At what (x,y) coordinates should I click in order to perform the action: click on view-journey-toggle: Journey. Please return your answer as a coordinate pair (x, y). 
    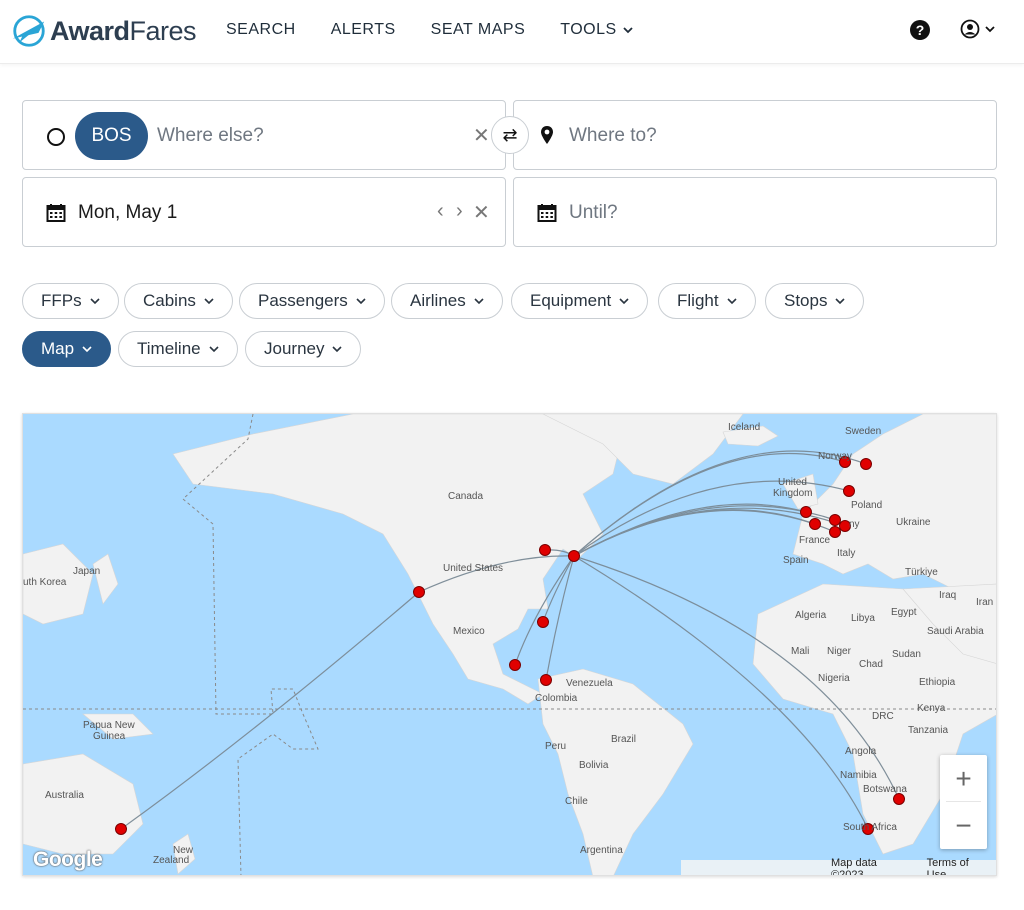
    Looking at the image, I should click on (303, 349).